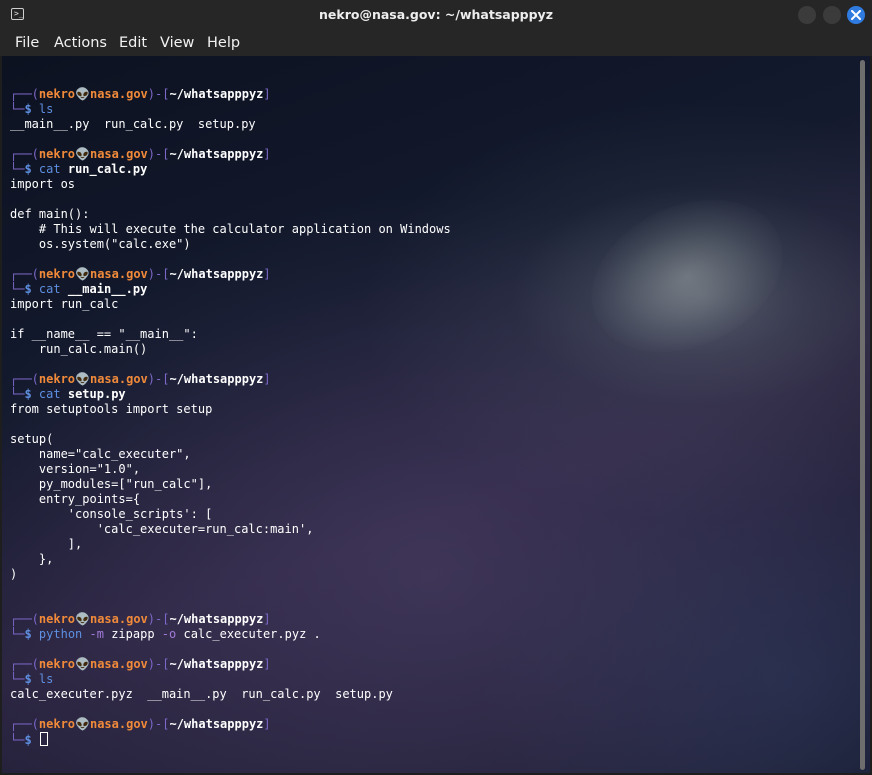 The width and height of the screenshot is (872, 775). What do you see at coordinates (14, 574) in the screenshot?
I see `output-line: )` at bounding box center [14, 574].